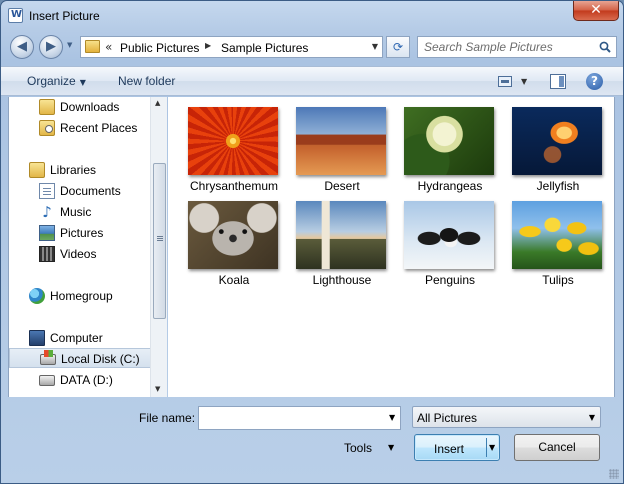 This screenshot has width=624, height=484. I want to click on sidebar-item-label: Recent Places, so click(99, 128).